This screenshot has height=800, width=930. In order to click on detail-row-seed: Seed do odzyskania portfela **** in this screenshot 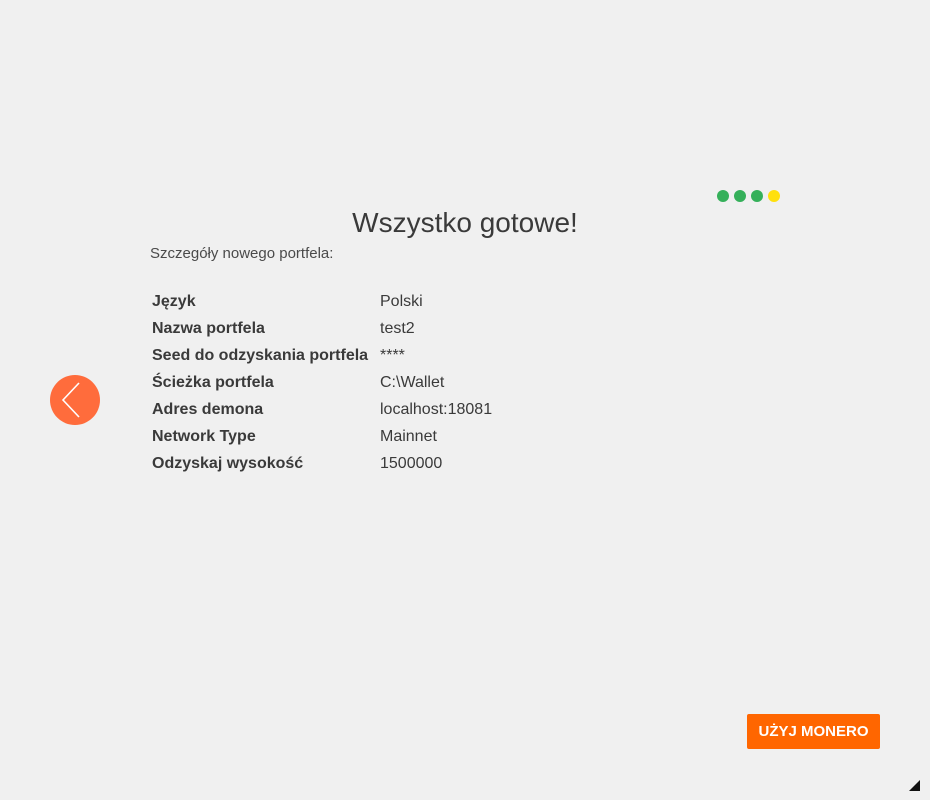, I will do `click(322, 355)`.